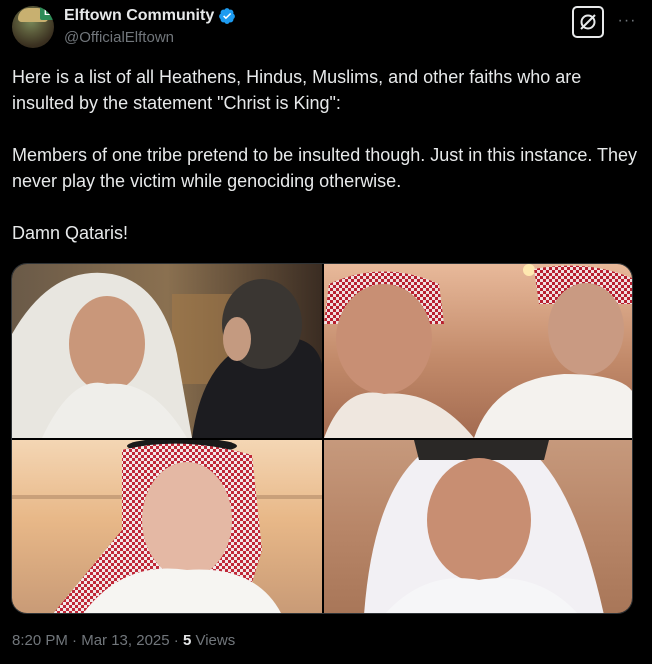 The height and width of the screenshot is (664, 652). I want to click on photo-man-white-headdress-icon, so click(167, 351).